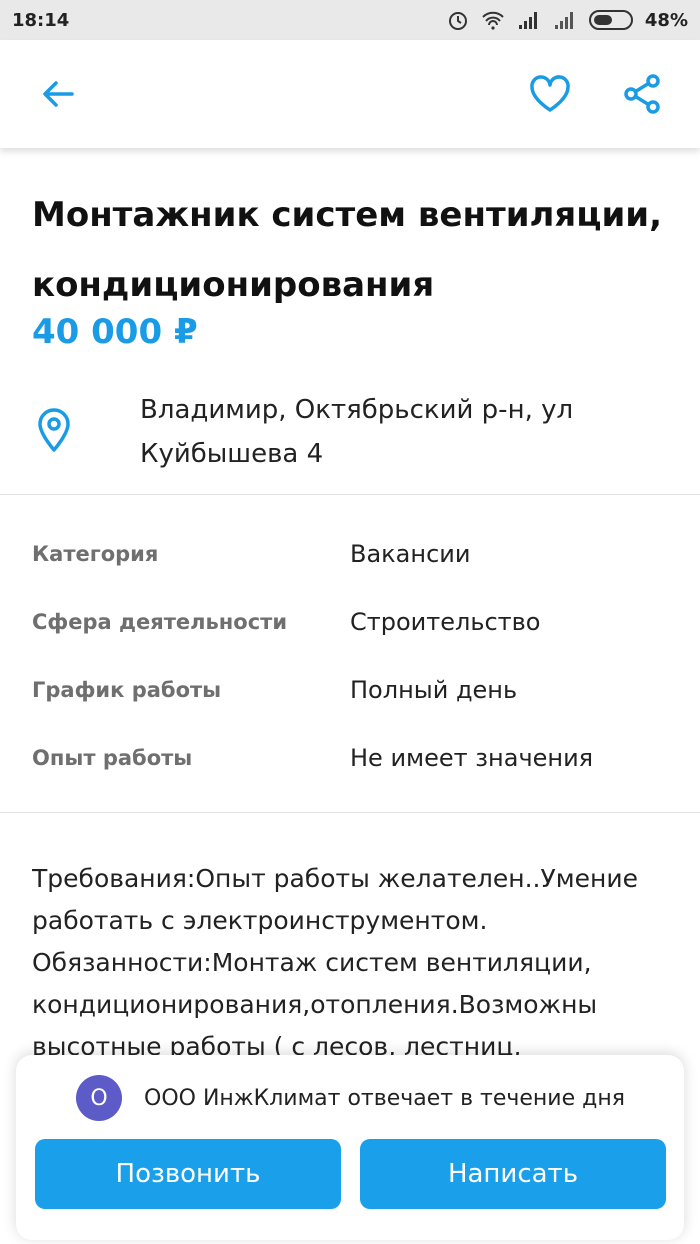 The height and width of the screenshot is (1244, 700). I want to click on wifi-icon, so click(493, 20).